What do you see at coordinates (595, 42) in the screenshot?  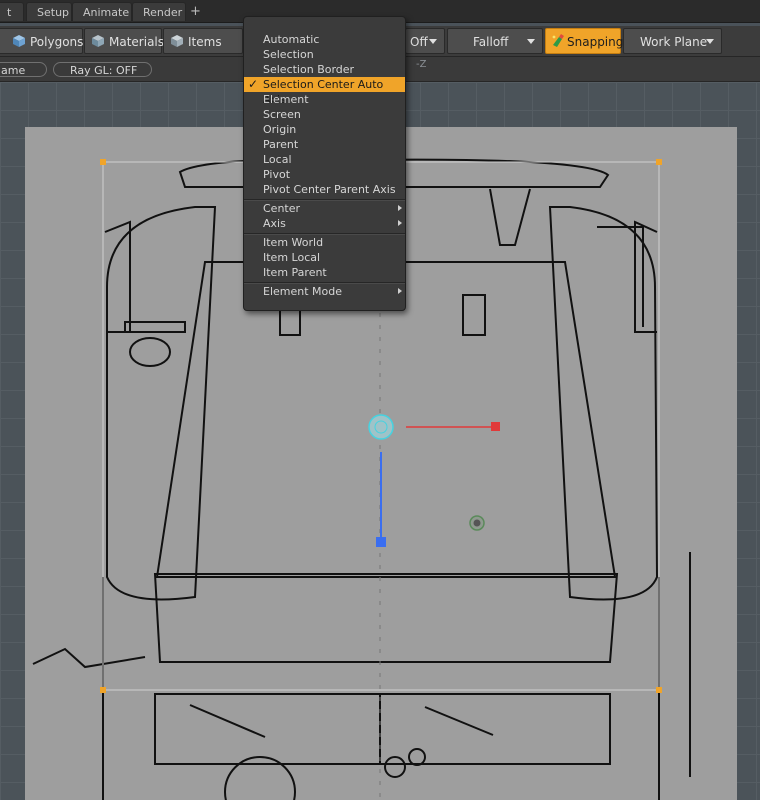 I see `snapping-label: Snapping` at bounding box center [595, 42].